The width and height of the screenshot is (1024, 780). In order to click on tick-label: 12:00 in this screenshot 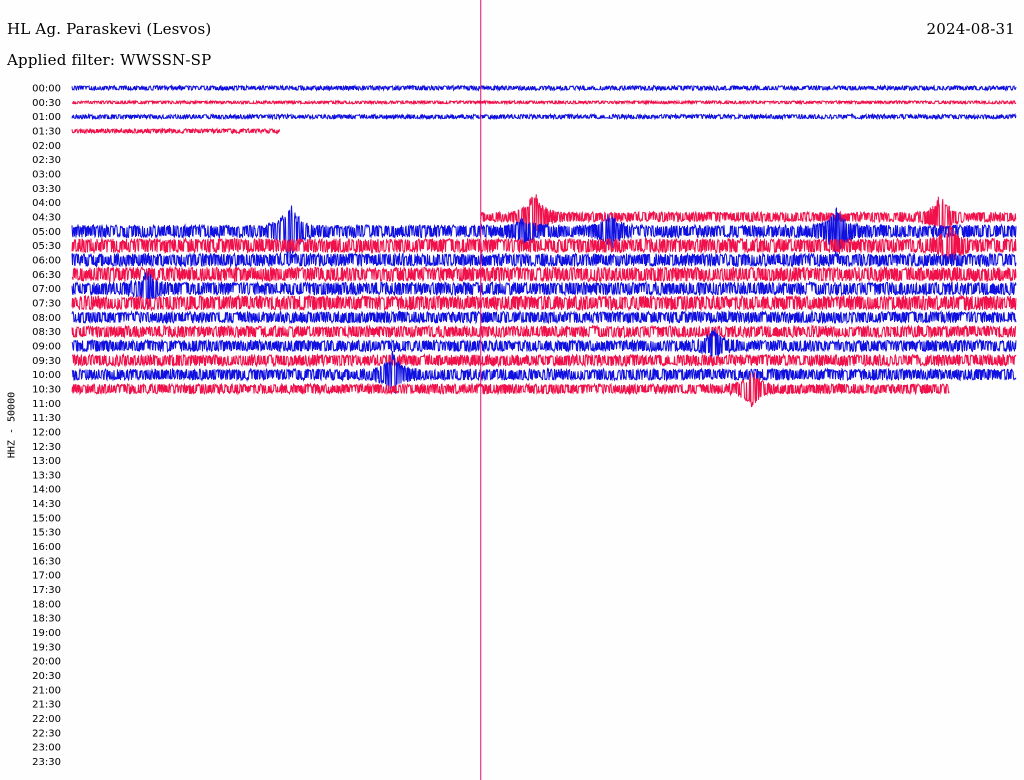, I will do `click(46, 432)`.